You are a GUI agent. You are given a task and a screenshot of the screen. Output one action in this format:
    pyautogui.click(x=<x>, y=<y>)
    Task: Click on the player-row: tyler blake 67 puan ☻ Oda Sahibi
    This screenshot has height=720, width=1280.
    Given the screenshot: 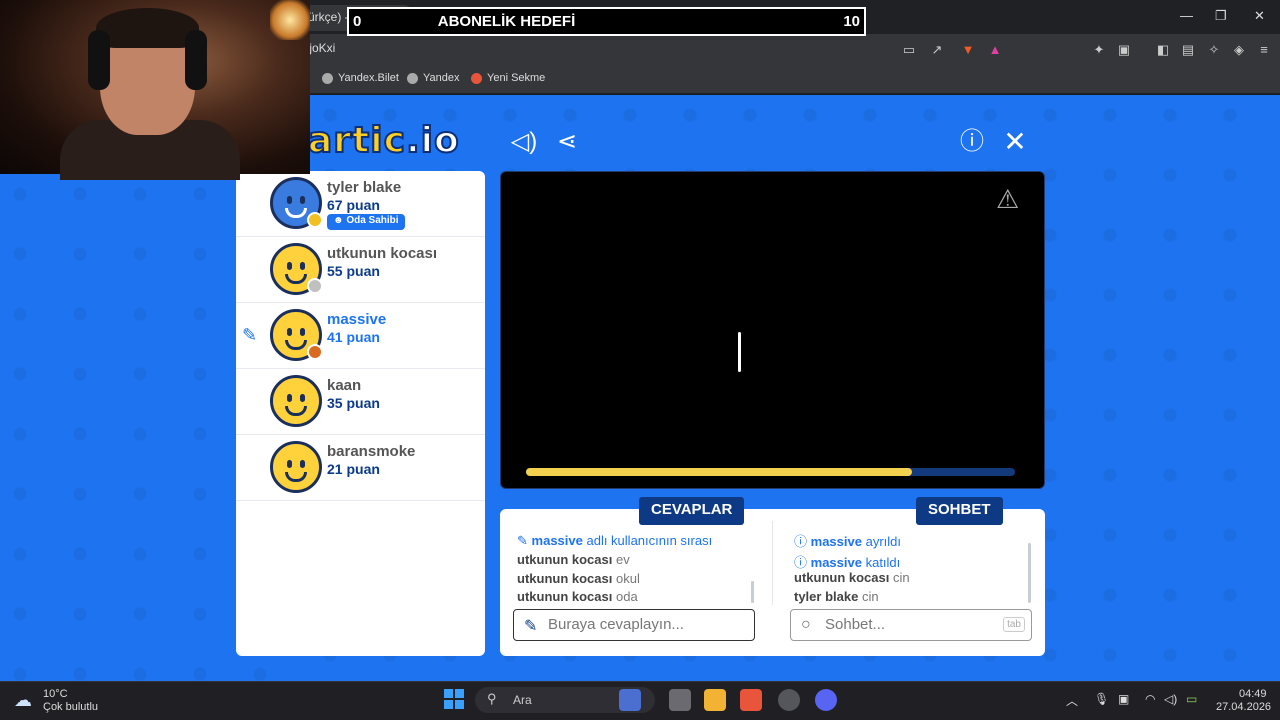 What is the action you would take?
    pyautogui.click(x=360, y=204)
    